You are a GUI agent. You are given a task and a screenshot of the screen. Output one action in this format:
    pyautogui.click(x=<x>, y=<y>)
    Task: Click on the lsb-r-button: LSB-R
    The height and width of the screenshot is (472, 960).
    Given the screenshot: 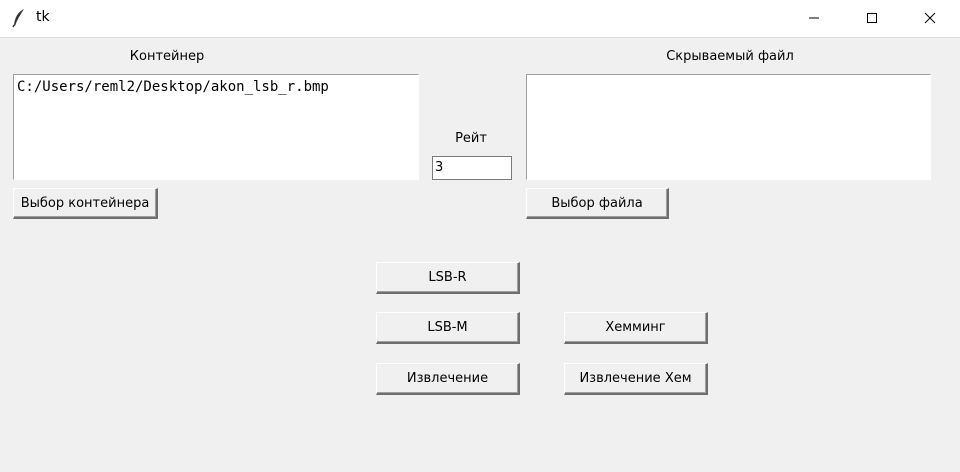 What is the action you would take?
    pyautogui.click(x=448, y=278)
    